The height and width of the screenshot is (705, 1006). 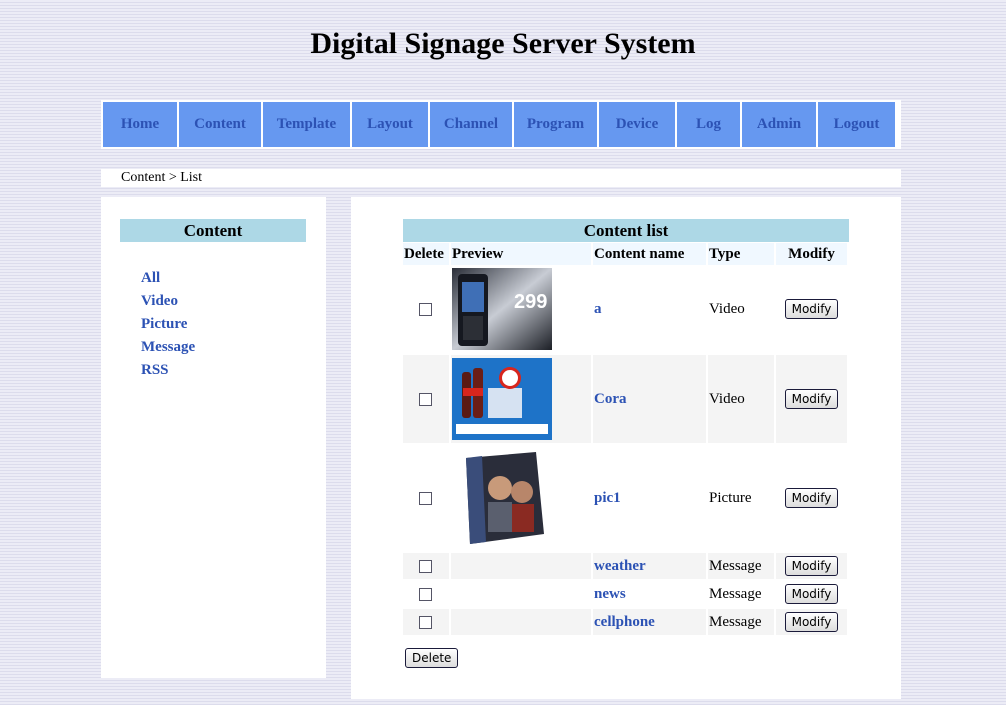 I want to click on nav-content: Content, so click(x=220, y=124).